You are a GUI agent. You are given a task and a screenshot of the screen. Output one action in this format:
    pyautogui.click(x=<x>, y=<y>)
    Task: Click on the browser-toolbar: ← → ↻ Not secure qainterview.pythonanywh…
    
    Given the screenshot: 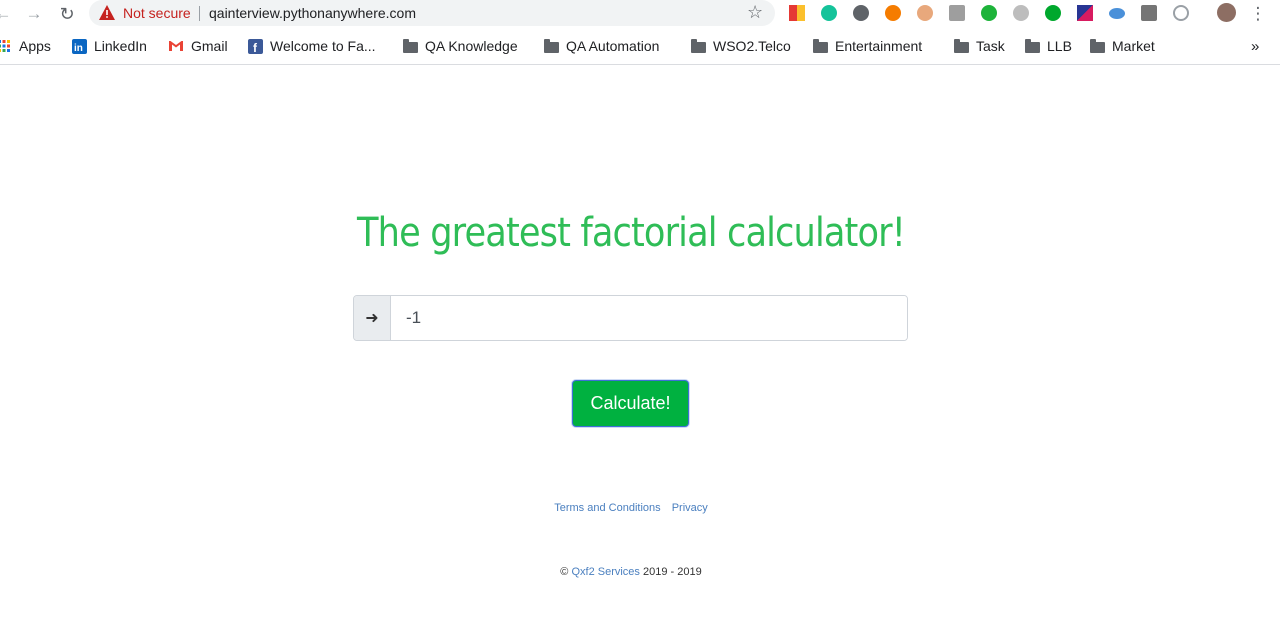 What is the action you would take?
    pyautogui.click(x=640, y=14)
    